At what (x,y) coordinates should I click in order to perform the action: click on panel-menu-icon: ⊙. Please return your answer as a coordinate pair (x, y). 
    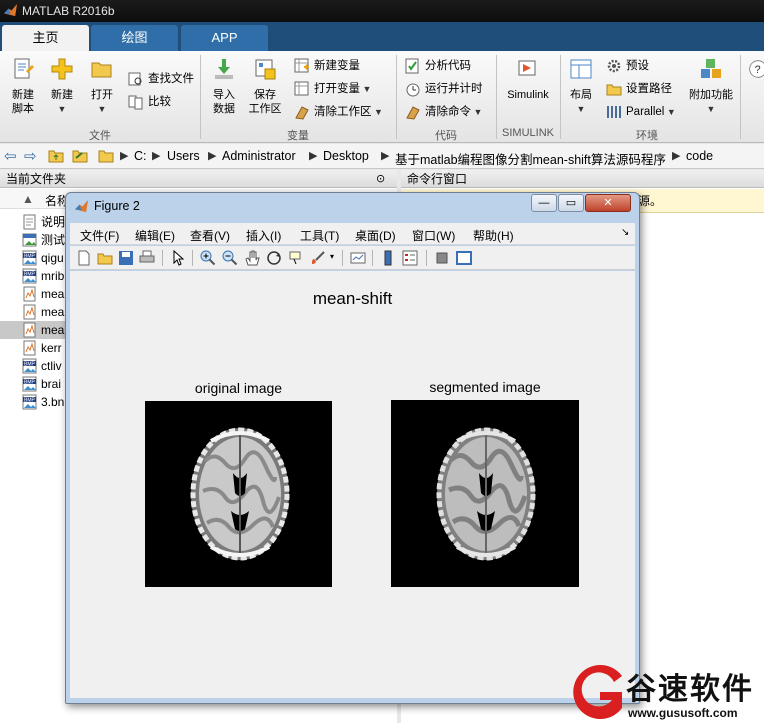
    Looking at the image, I should click on (380, 179).